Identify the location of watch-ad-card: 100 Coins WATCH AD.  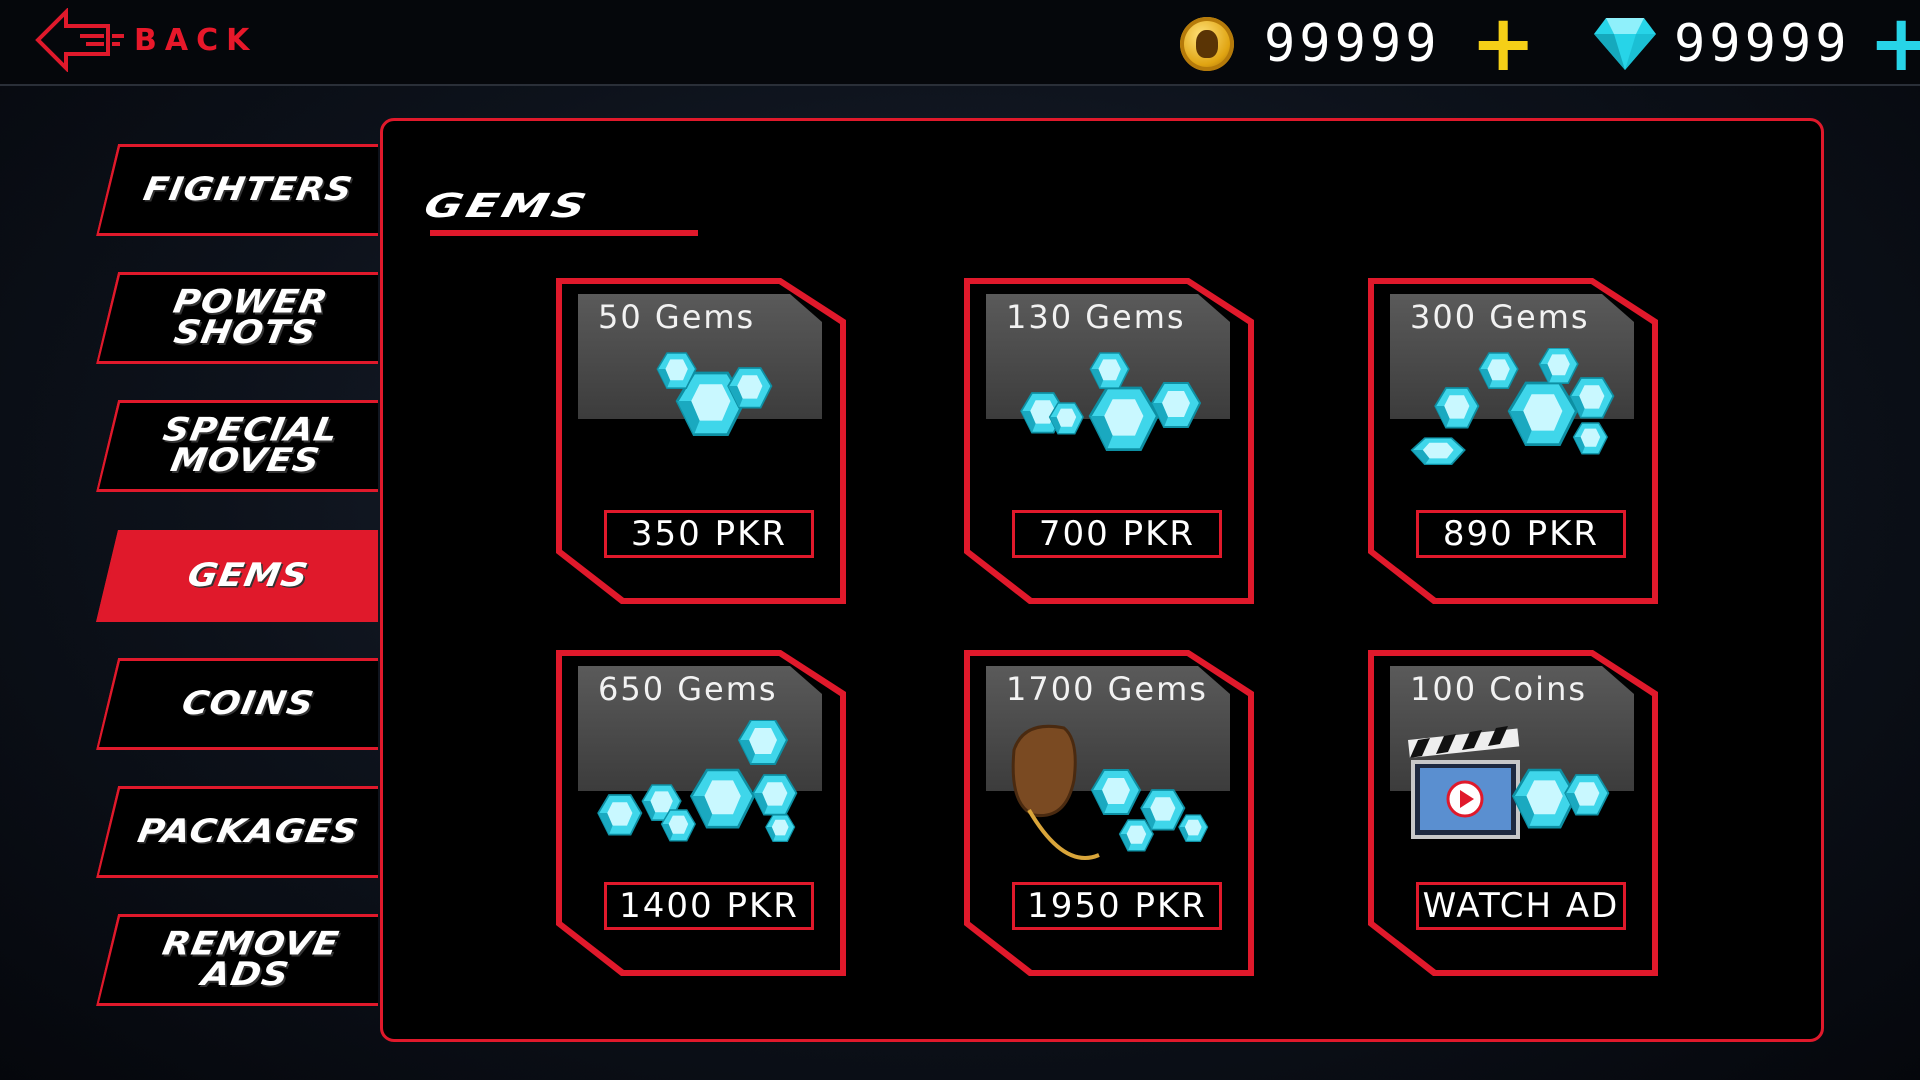
(1513, 813).